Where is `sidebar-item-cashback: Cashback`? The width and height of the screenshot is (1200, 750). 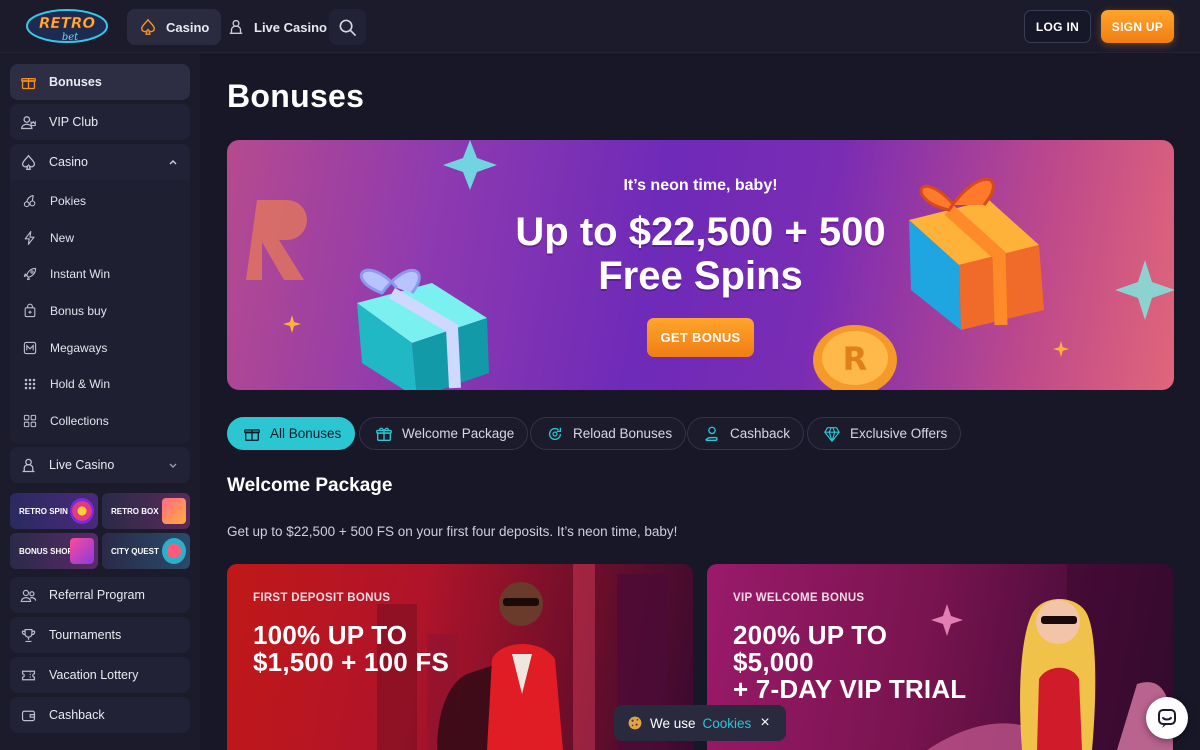
sidebar-item-cashback: Cashback is located at coordinates (100, 715).